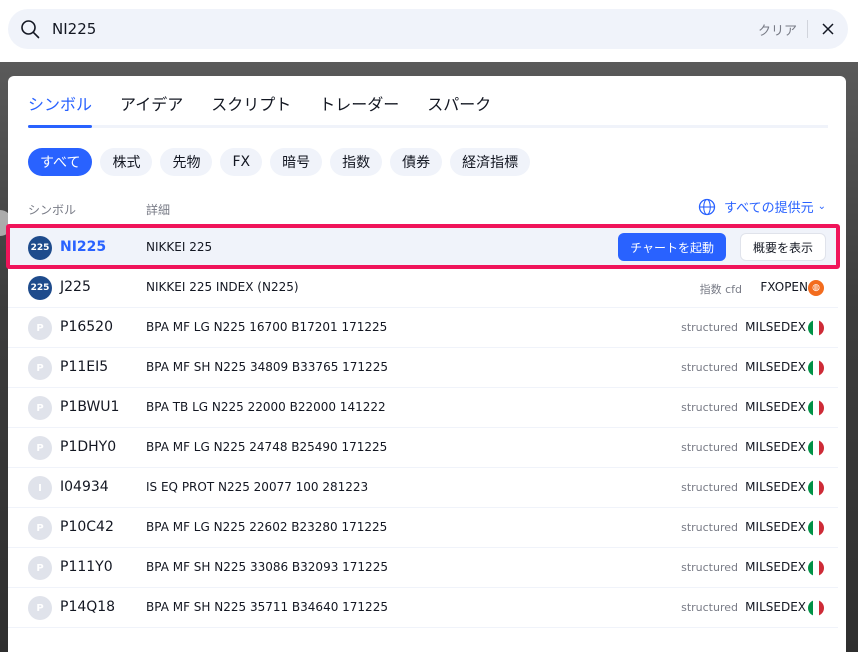 The image size is (858, 652). What do you see at coordinates (490, 162) in the screenshot?
I see `filter-economy: 経済指標` at bounding box center [490, 162].